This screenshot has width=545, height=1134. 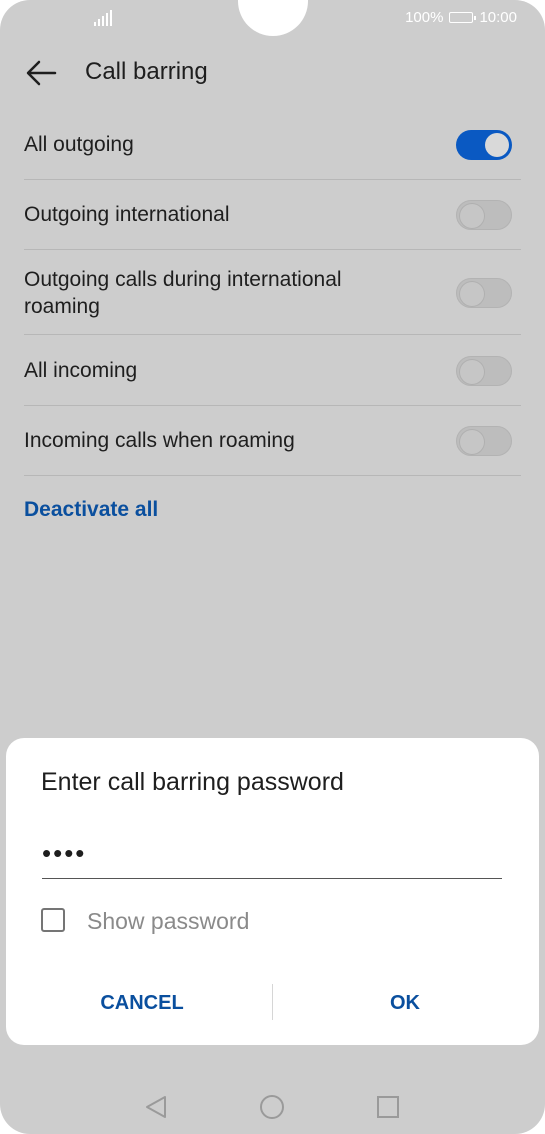 I want to click on show-password-checkbox, so click(x=53, y=920).